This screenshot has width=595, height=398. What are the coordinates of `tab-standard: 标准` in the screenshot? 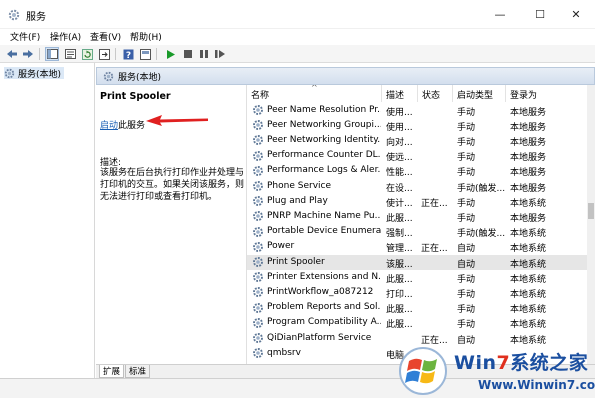 It's located at (138, 371).